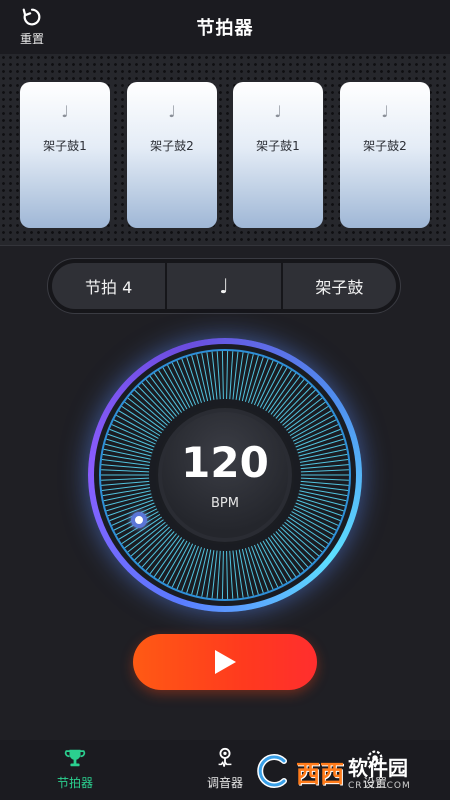 This screenshot has width=450, height=800. I want to click on bpm-value: 120, so click(225, 462).